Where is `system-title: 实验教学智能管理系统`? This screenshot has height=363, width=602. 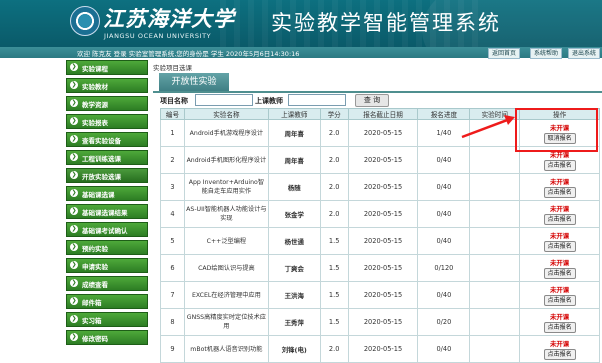
system-title: 实验教学智能管理系统 is located at coordinates (386, 23).